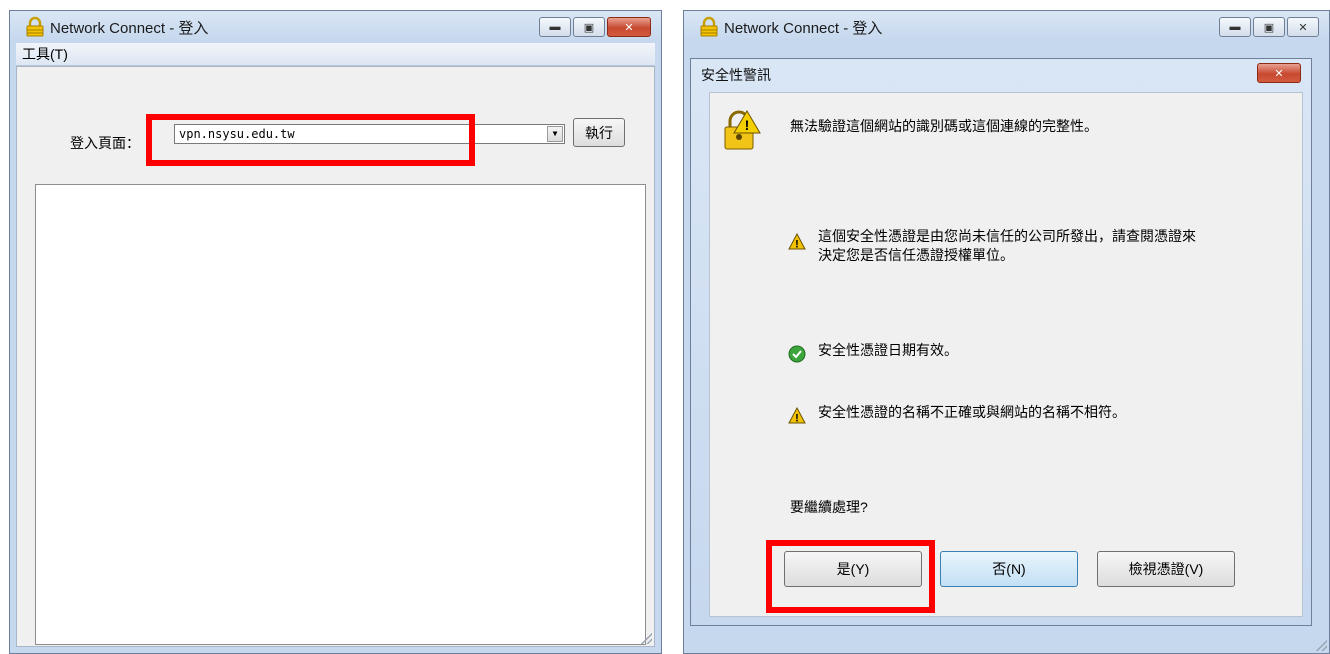  Describe the element at coordinates (916, 255) in the screenshot. I see `cert-untrusted-line2: 決定您是否信任憑證授權單位。` at that location.